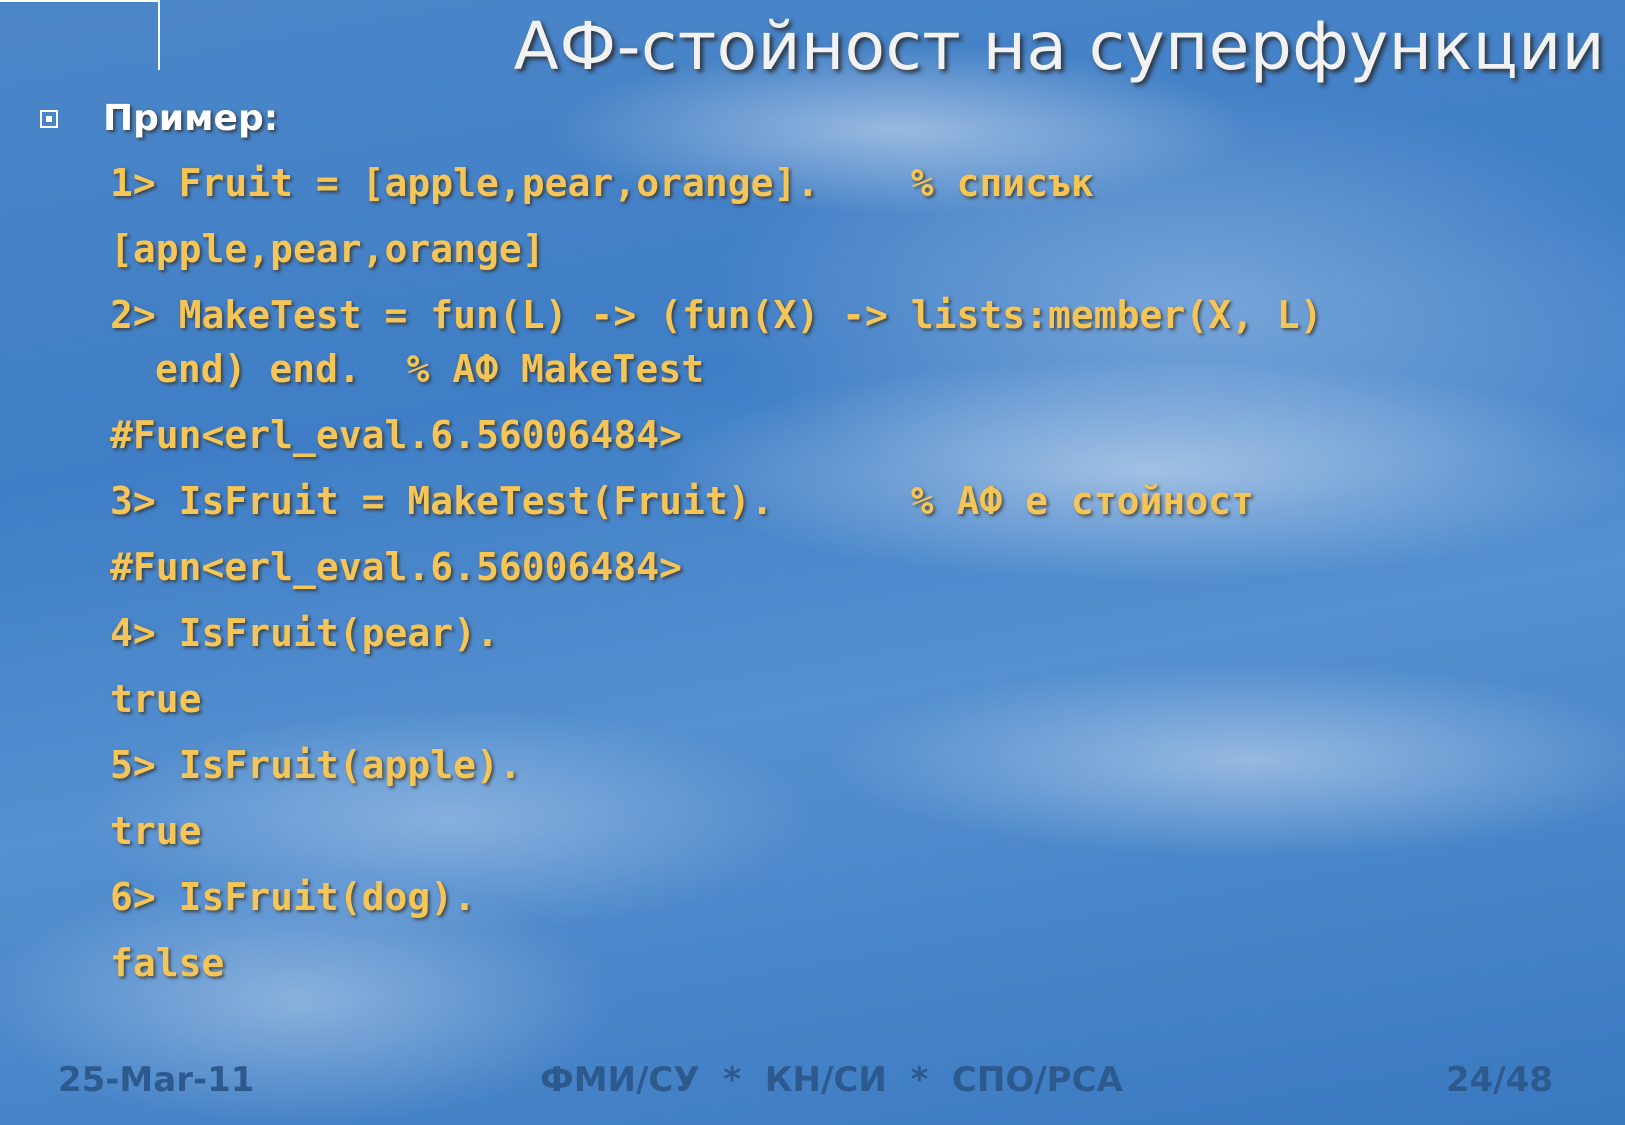 Image resolution: width=1625 pixels, height=1125 pixels. I want to click on slide-title: АФ-стойност на суперфункции, so click(1059, 46).